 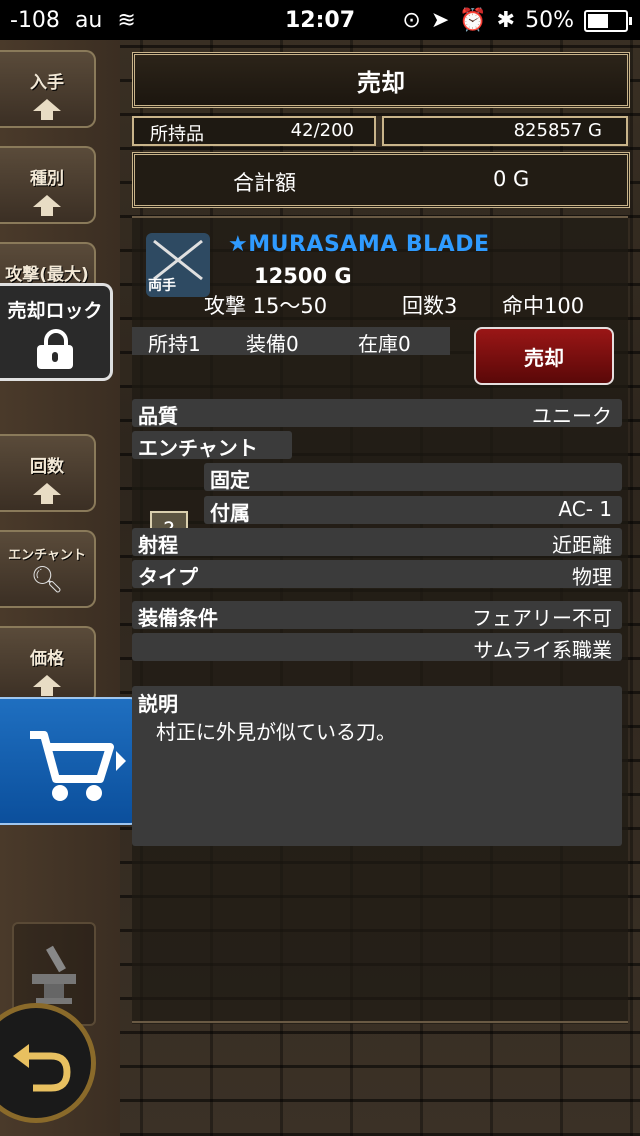 What do you see at coordinates (178, 618) in the screenshot?
I see `equip-condition-label: 装備条件` at bounding box center [178, 618].